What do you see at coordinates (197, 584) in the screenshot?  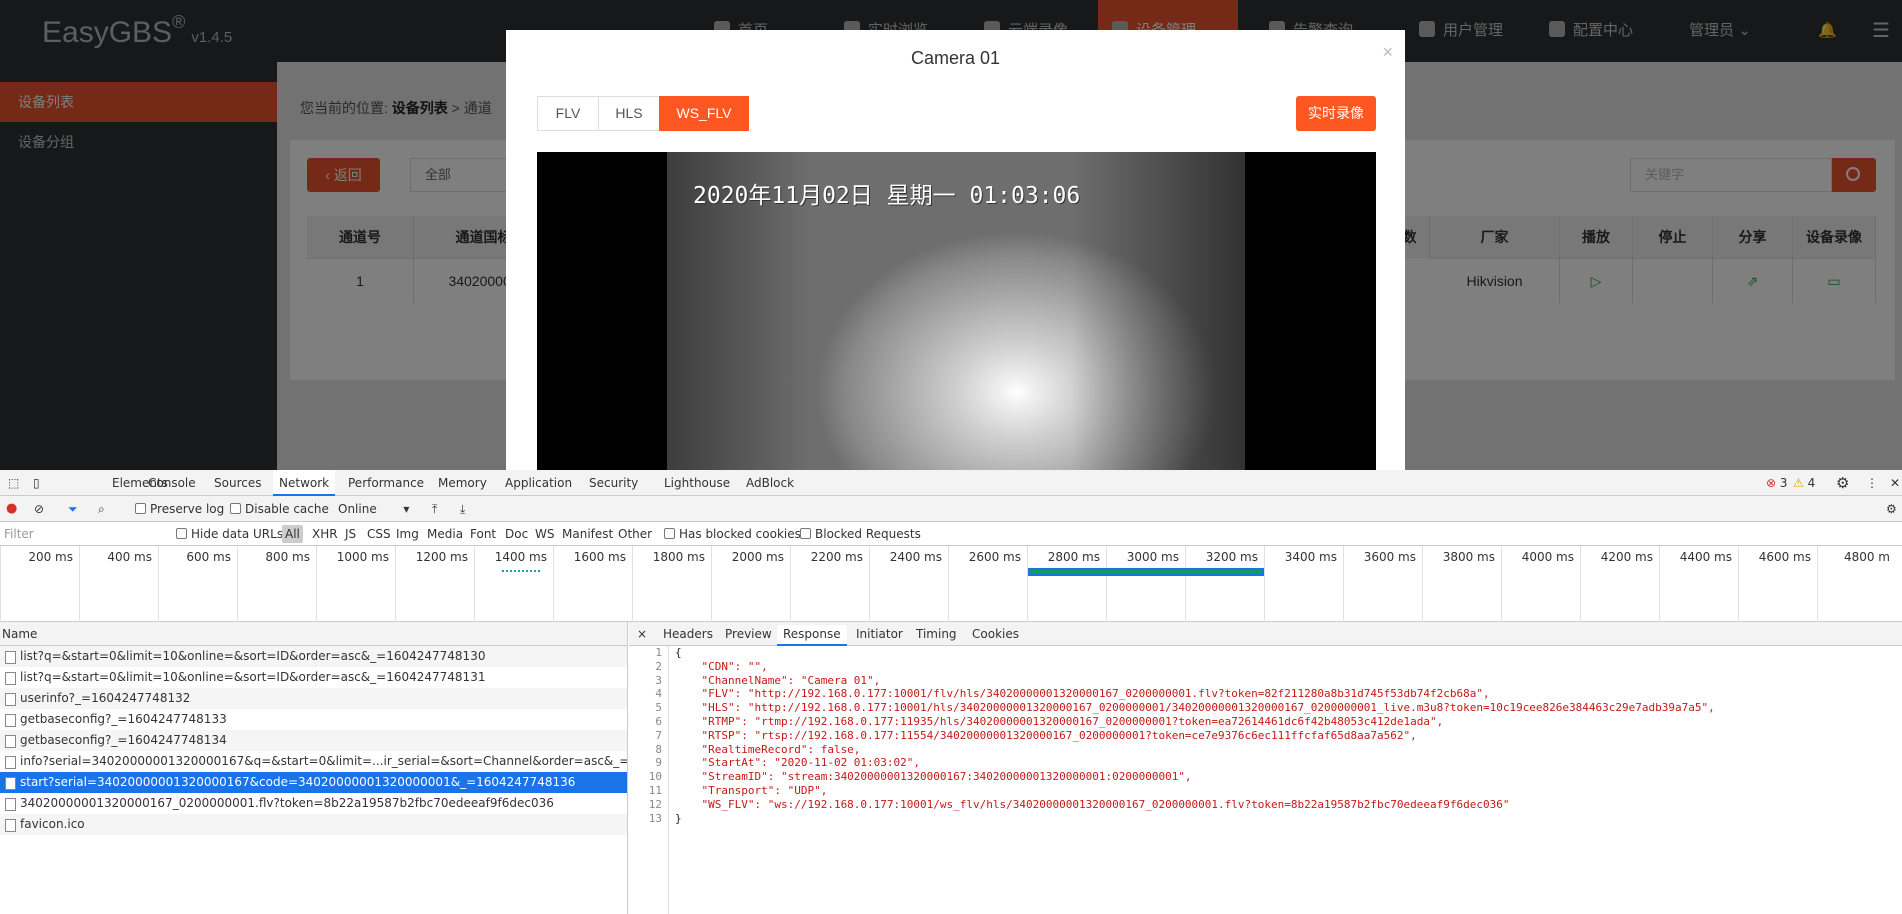 I see `timeline-tick: 600 ms` at bounding box center [197, 584].